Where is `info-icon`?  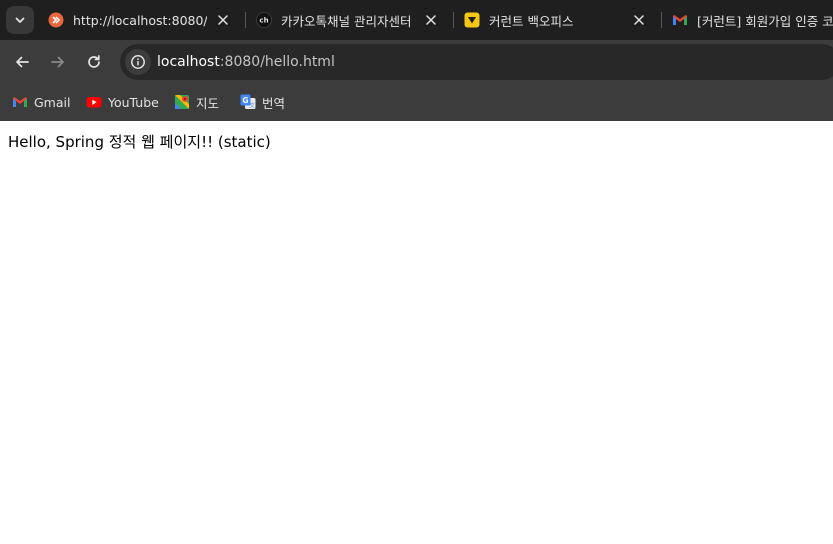
info-icon is located at coordinates (138, 62).